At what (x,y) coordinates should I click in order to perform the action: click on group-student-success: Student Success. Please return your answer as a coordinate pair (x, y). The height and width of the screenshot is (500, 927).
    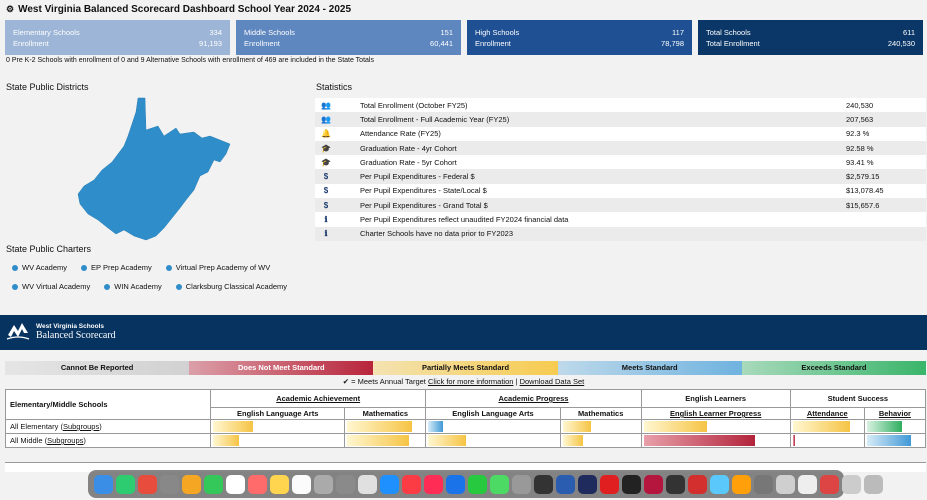
    Looking at the image, I should click on (858, 398).